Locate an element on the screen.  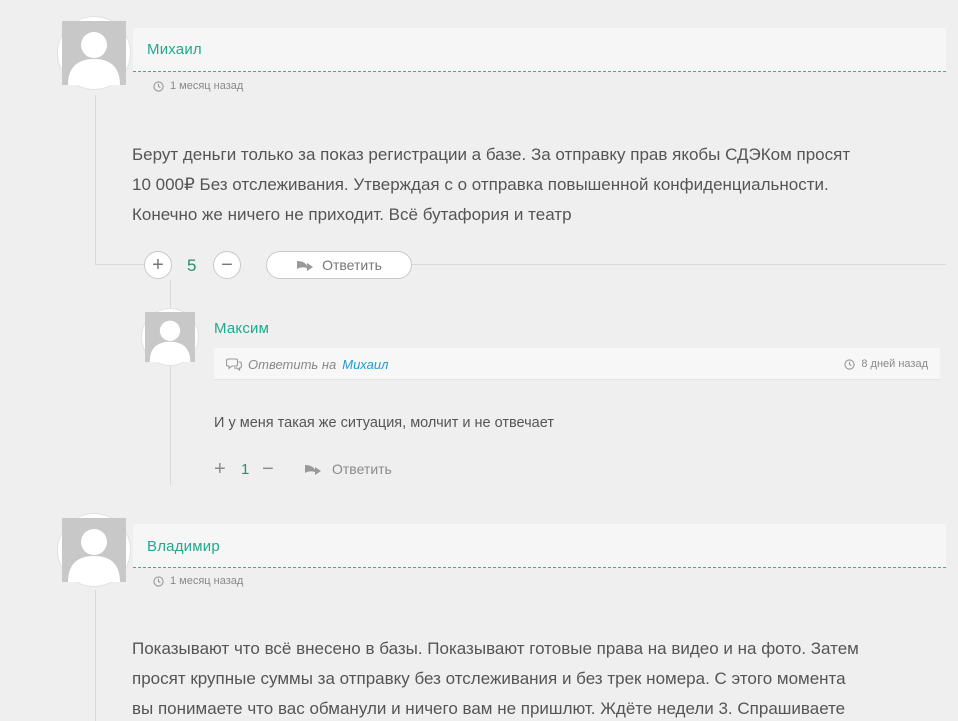
comment-author: Владимир is located at coordinates (183, 546).